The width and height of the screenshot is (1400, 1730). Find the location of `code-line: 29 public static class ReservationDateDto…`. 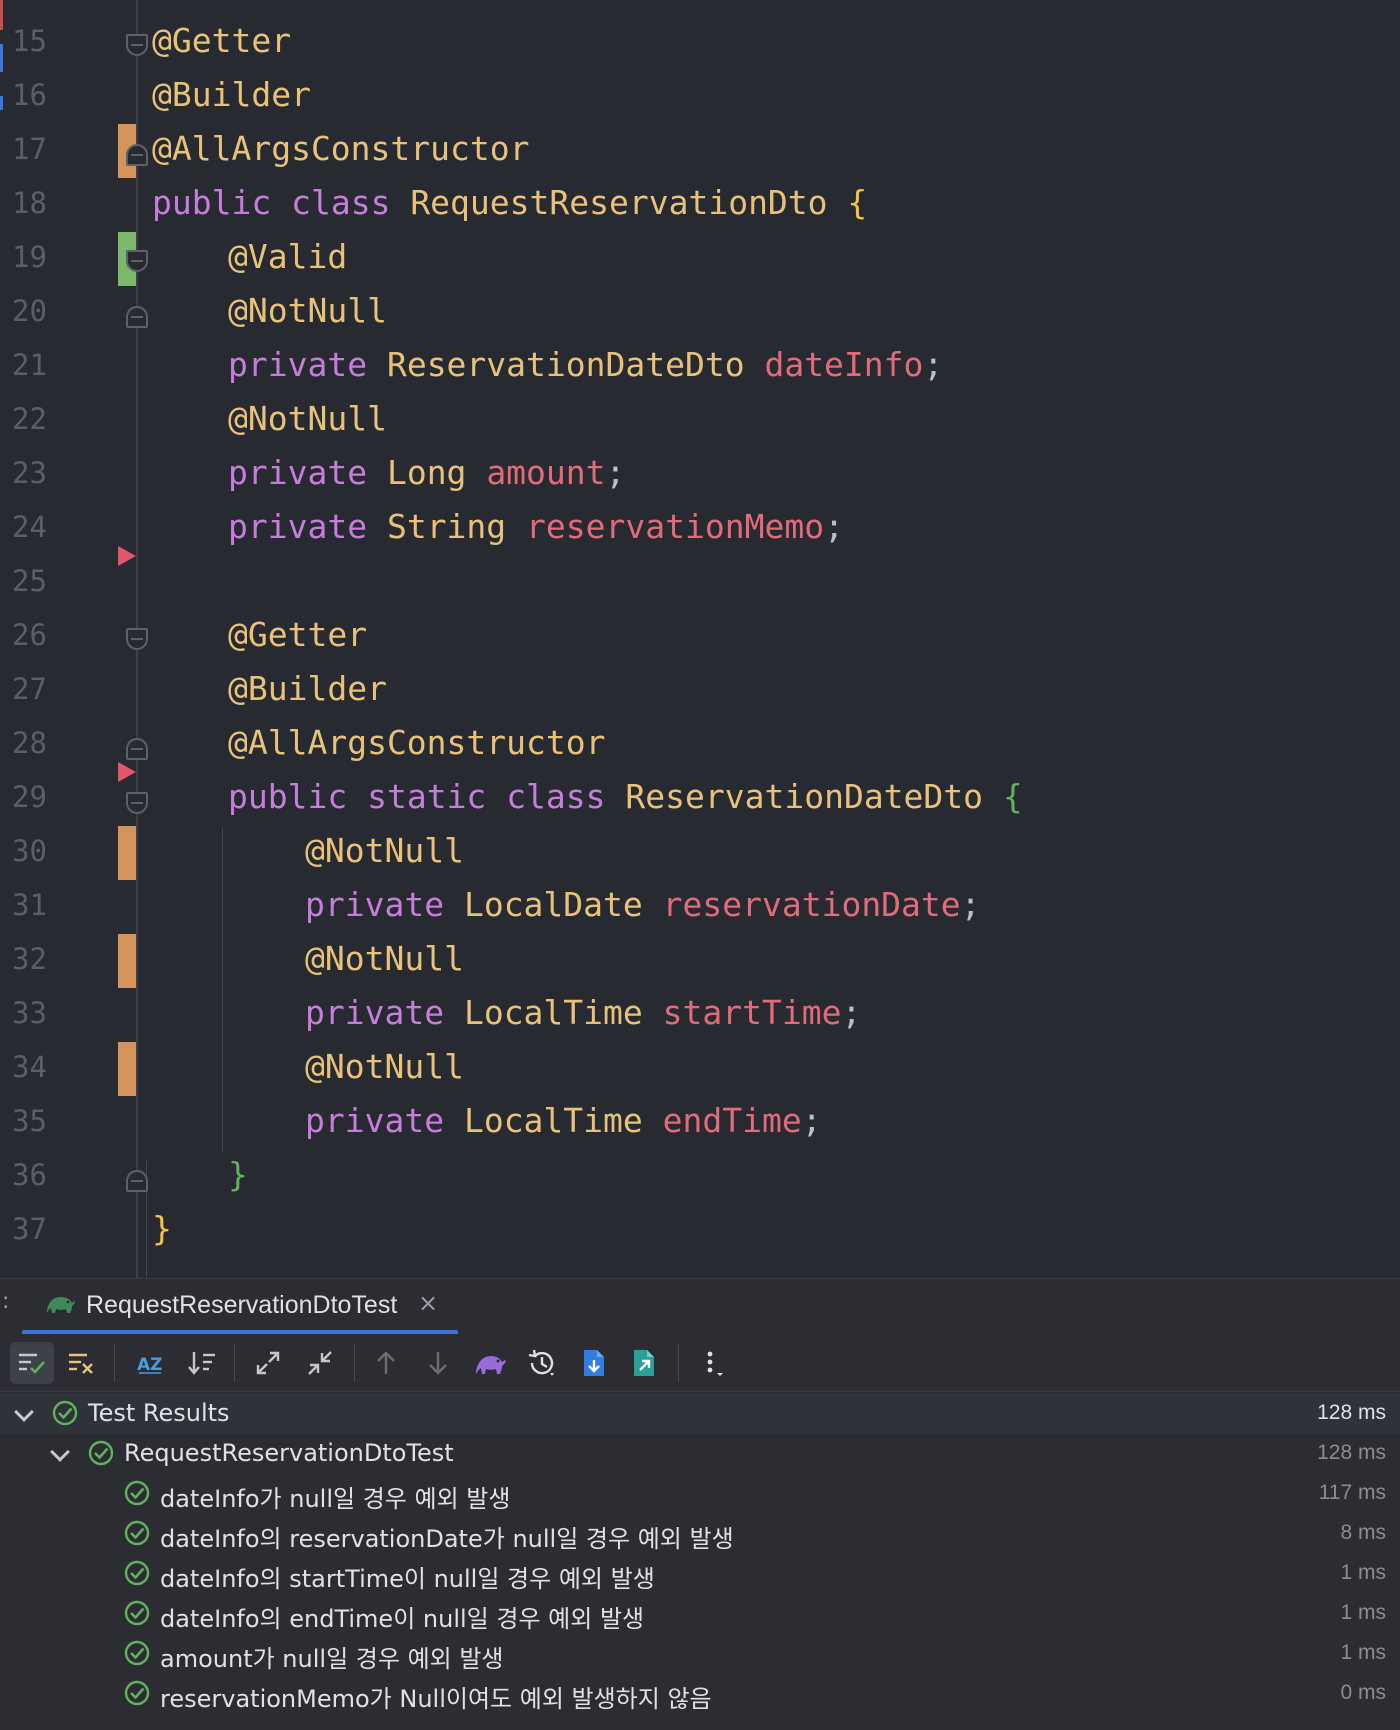

code-line: 29 public static class ReservationDateDto… is located at coordinates (700, 797).